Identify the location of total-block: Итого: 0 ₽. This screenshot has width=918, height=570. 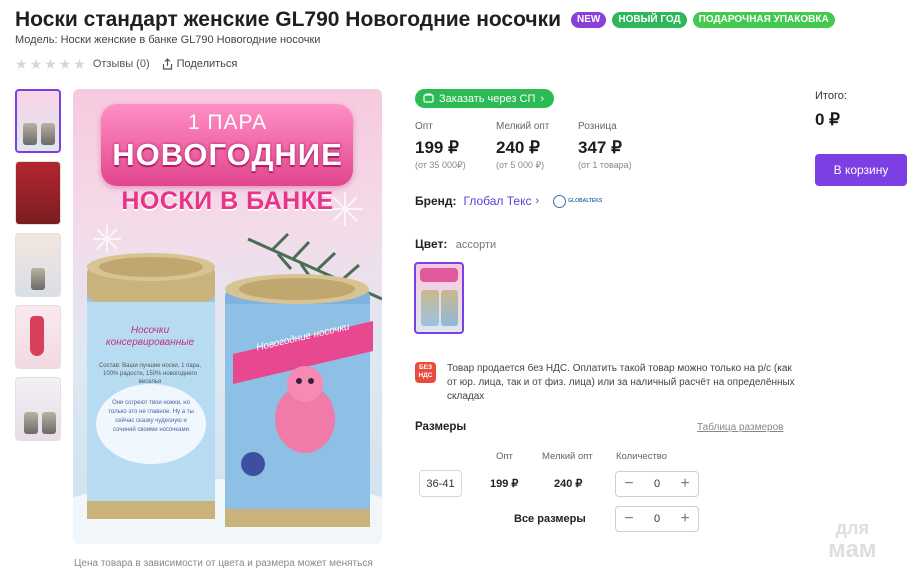
(831, 110).